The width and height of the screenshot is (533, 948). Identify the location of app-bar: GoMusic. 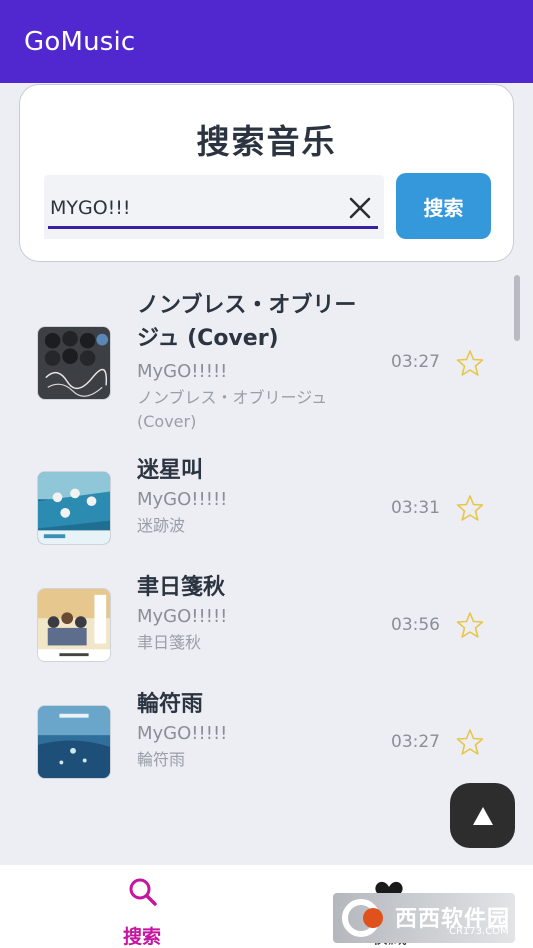
(266, 41).